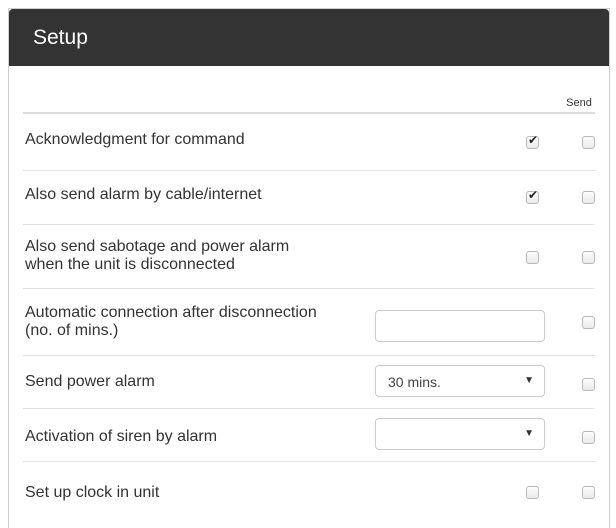 This screenshot has height=528, width=616. What do you see at coordinates (588, 197) in the screenshot?
I see `alarm-cable-send-checkbox` at bounding box center [588, 197].